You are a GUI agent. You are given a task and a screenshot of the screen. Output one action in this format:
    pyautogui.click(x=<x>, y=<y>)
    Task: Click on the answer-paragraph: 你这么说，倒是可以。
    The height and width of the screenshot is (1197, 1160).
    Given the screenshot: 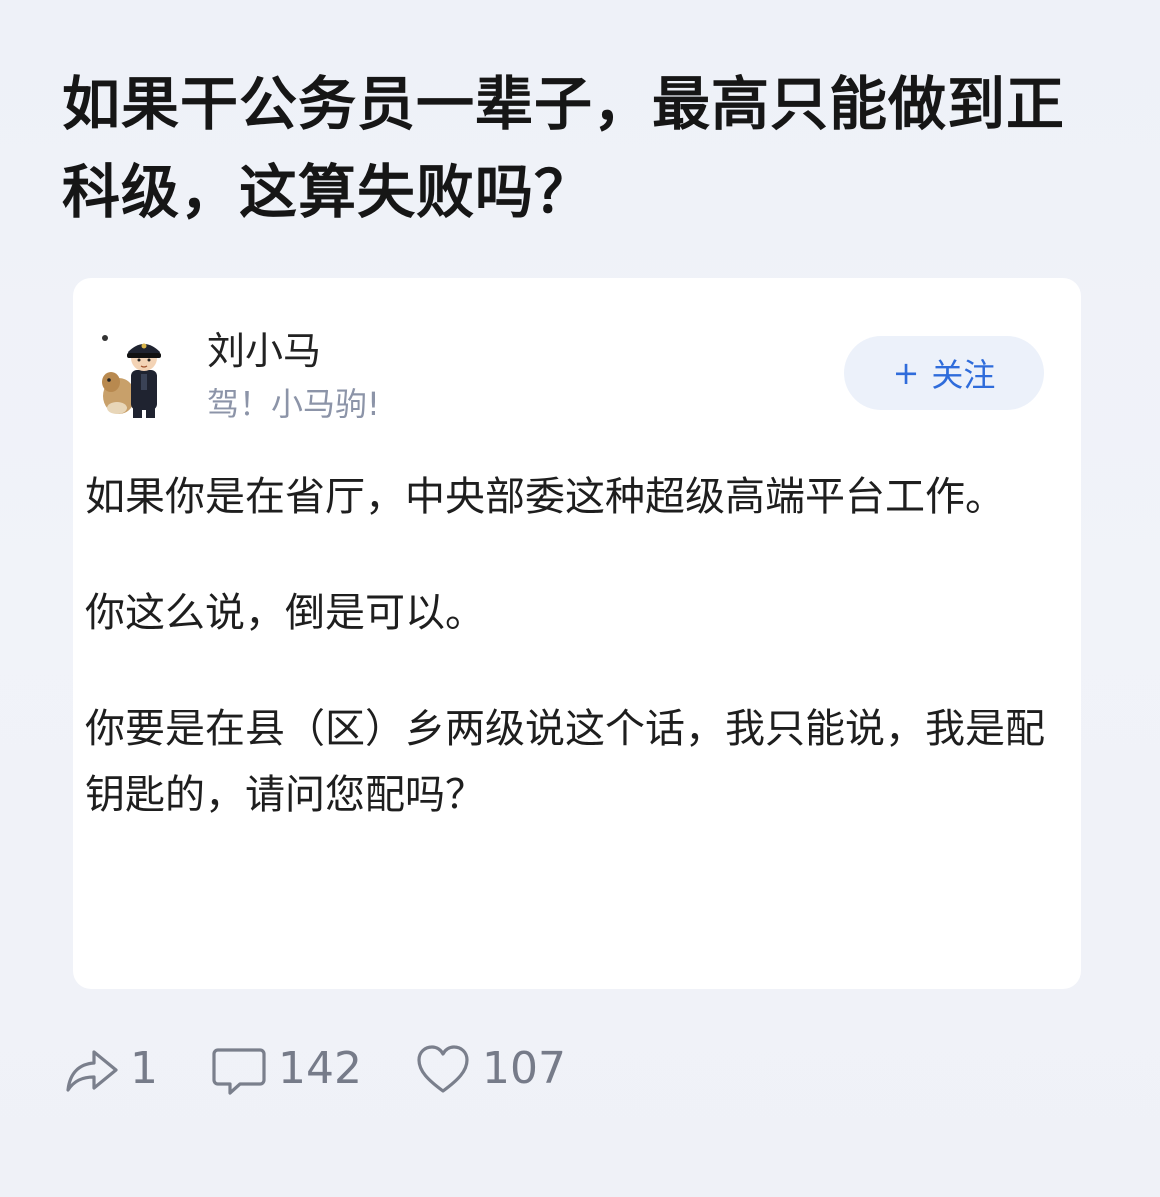 What is the action you would take?
    pyautogui.click(x=285, y=613)
    